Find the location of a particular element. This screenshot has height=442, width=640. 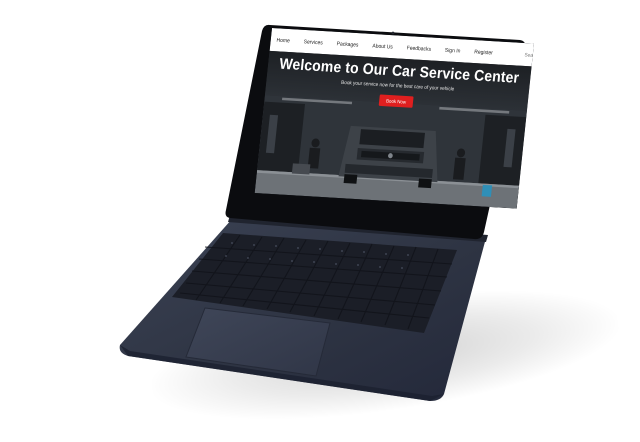

nav-about-us: About Us is located at coordinates (382, 46).